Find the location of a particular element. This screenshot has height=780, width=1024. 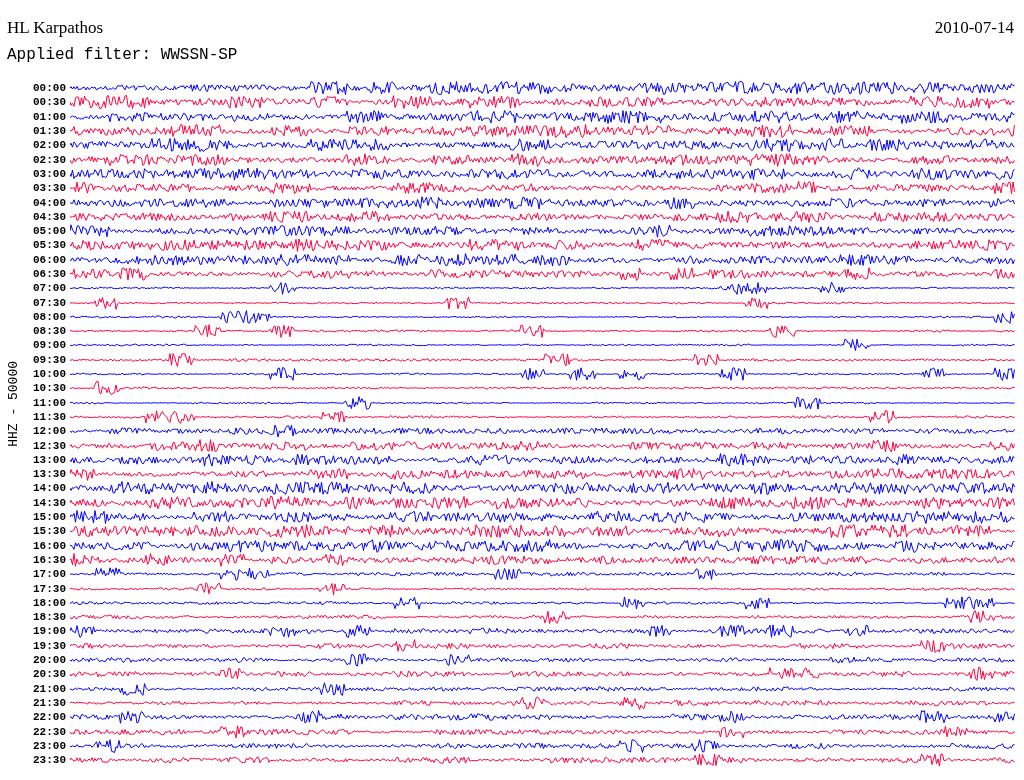

station-title: HL Karpathos is located at coordinates (55, 28).